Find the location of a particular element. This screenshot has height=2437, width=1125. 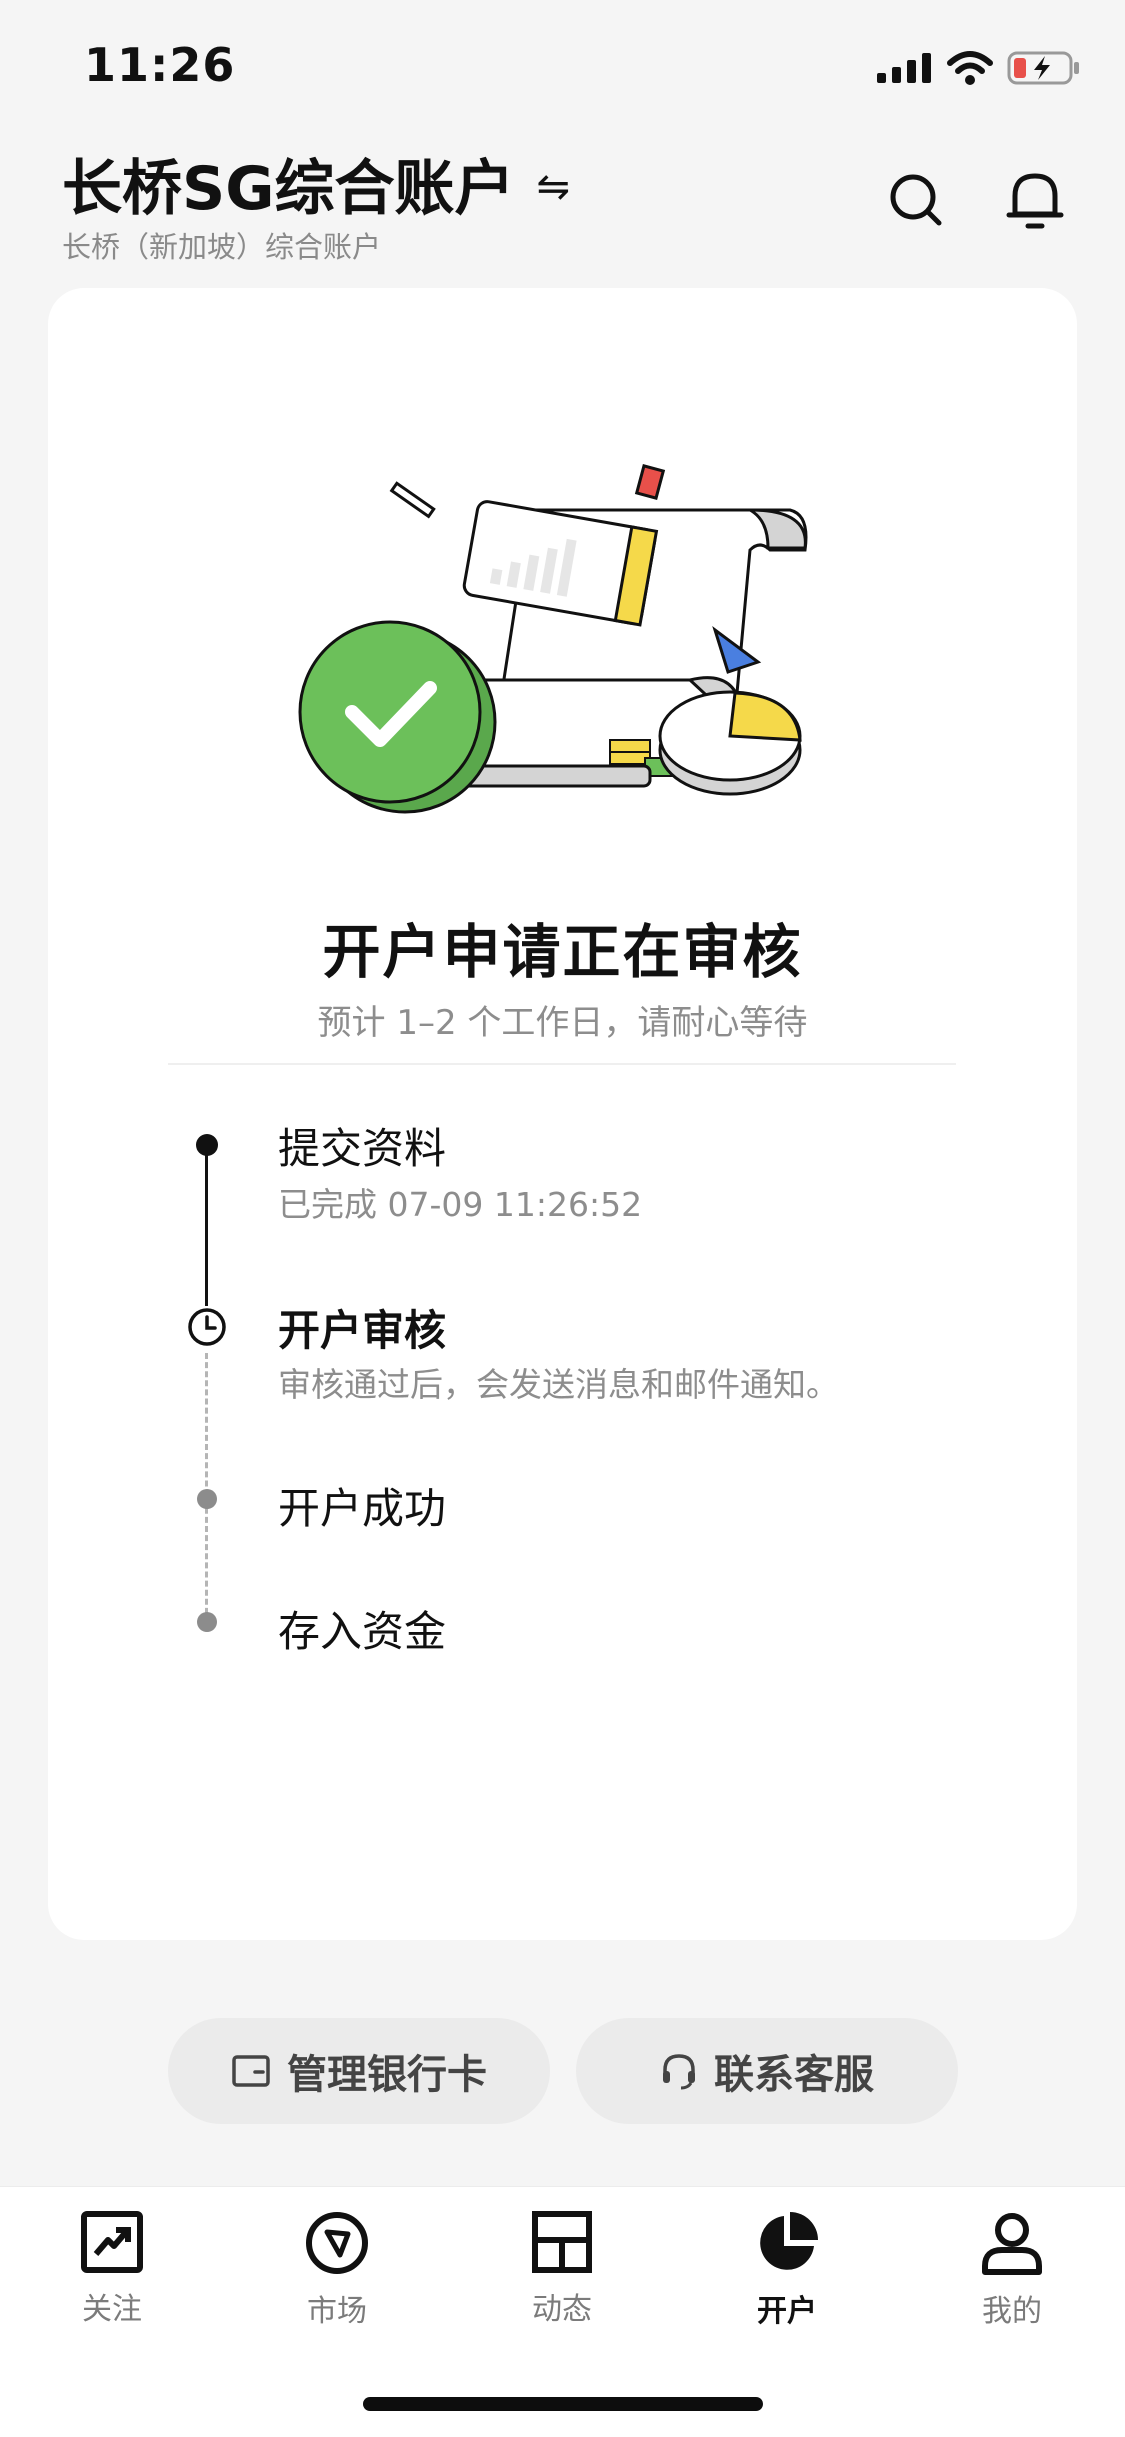

step-desc-review: 审核通过后，会发送消息和邮件通知。 is located at coordinates (558, 1384).